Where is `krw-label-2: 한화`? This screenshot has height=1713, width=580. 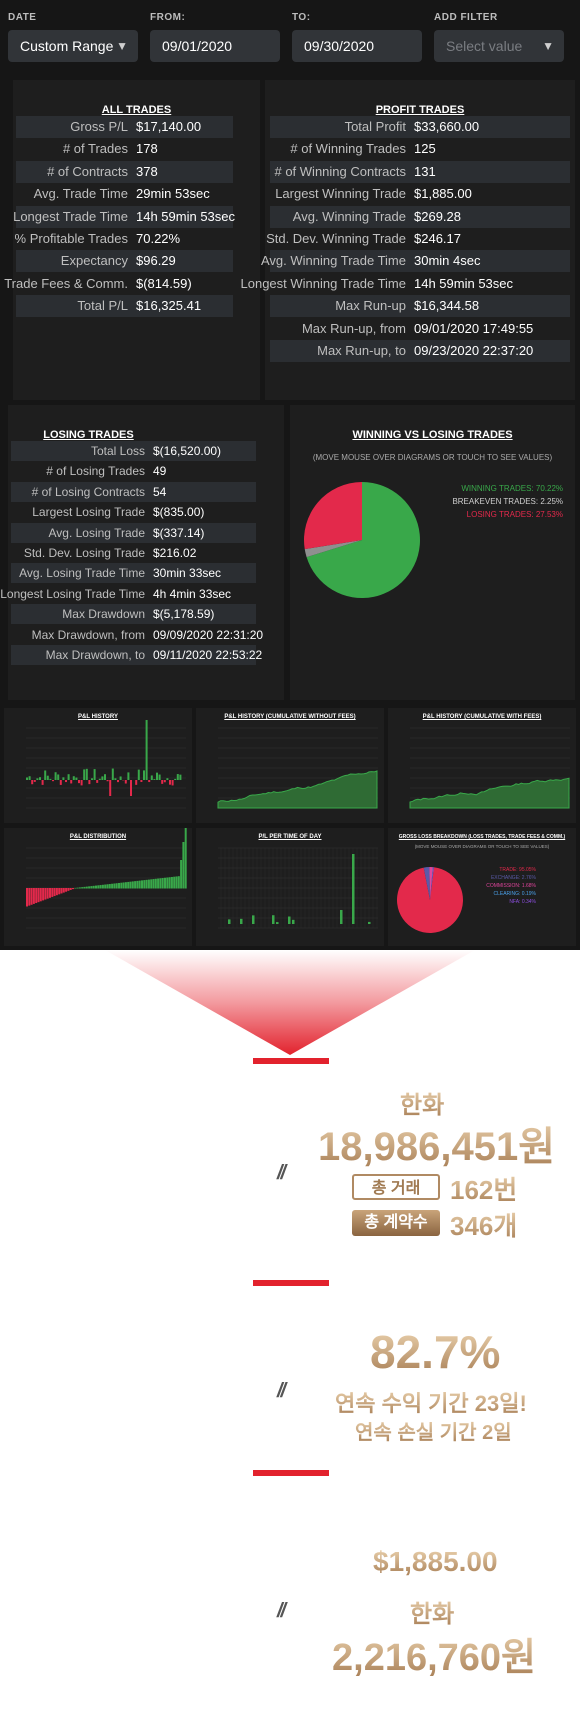 krw-label-2: 한화 is located at coordinates (432, 1611).